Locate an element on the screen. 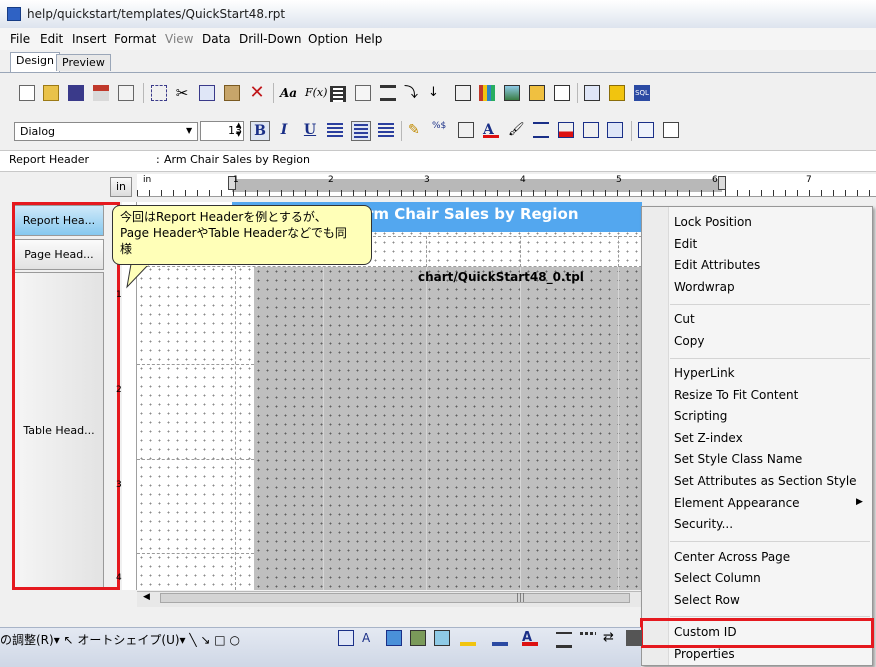  menu-file: File is located at coordinates (20, 39).